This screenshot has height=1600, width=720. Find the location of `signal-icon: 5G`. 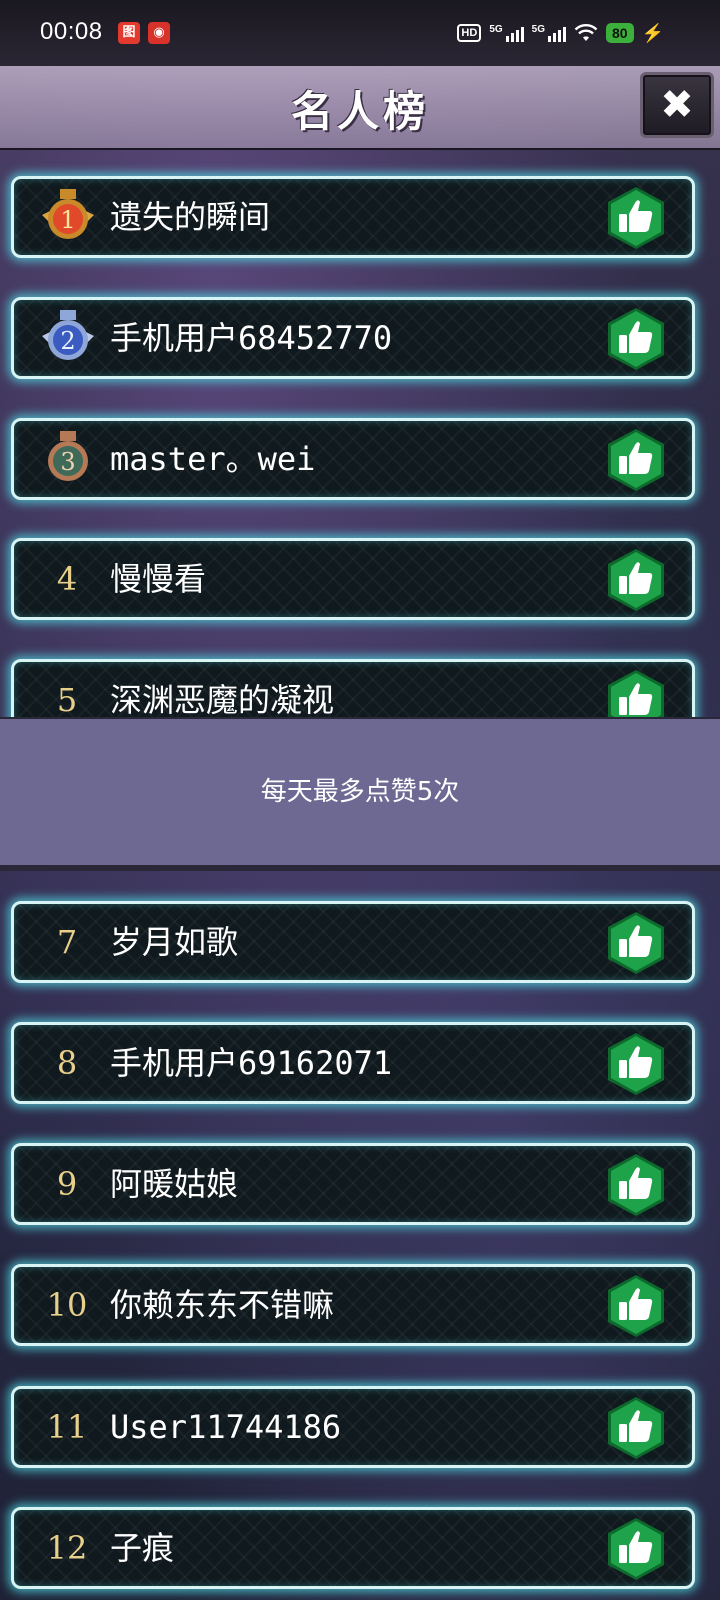

signal-icon: 5G is located at coordinates (506, 33).